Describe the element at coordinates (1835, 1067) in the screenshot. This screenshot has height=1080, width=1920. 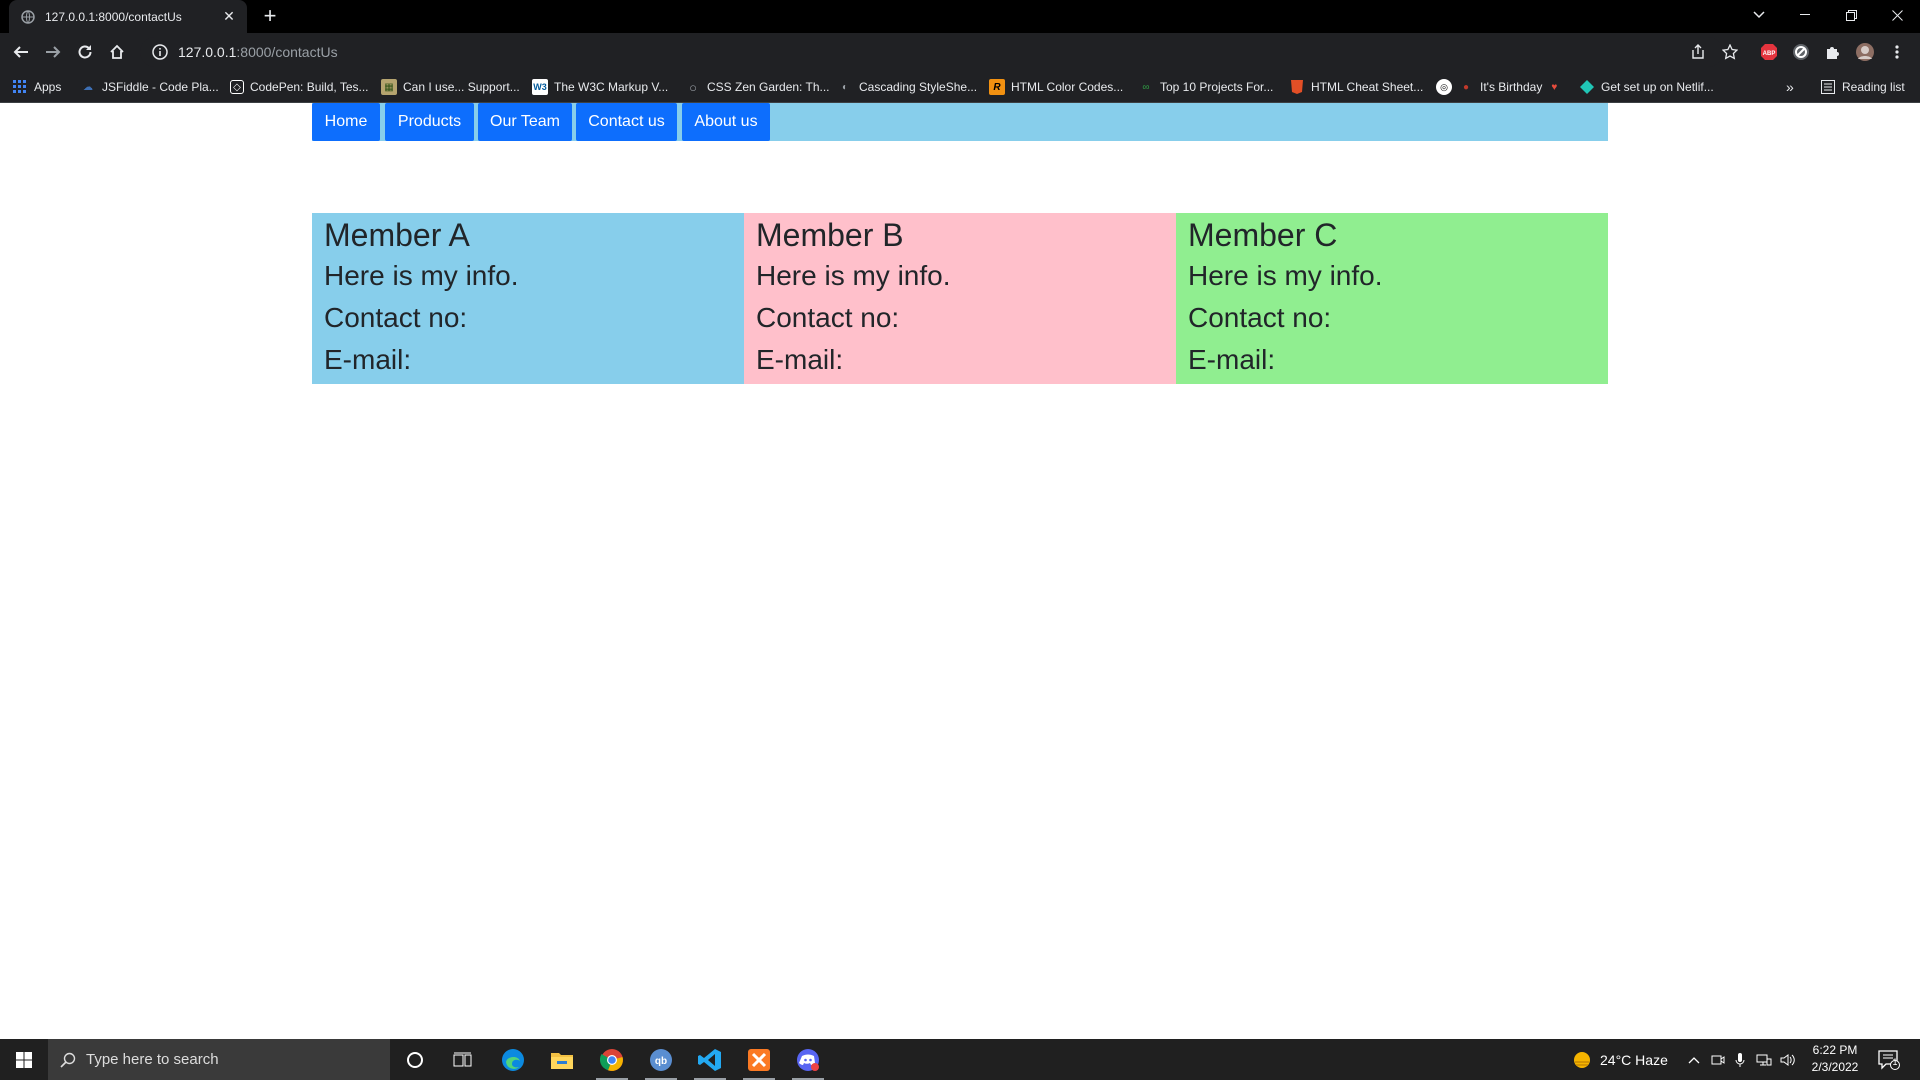
I see `clock-date: 2/3/2022` at that location.